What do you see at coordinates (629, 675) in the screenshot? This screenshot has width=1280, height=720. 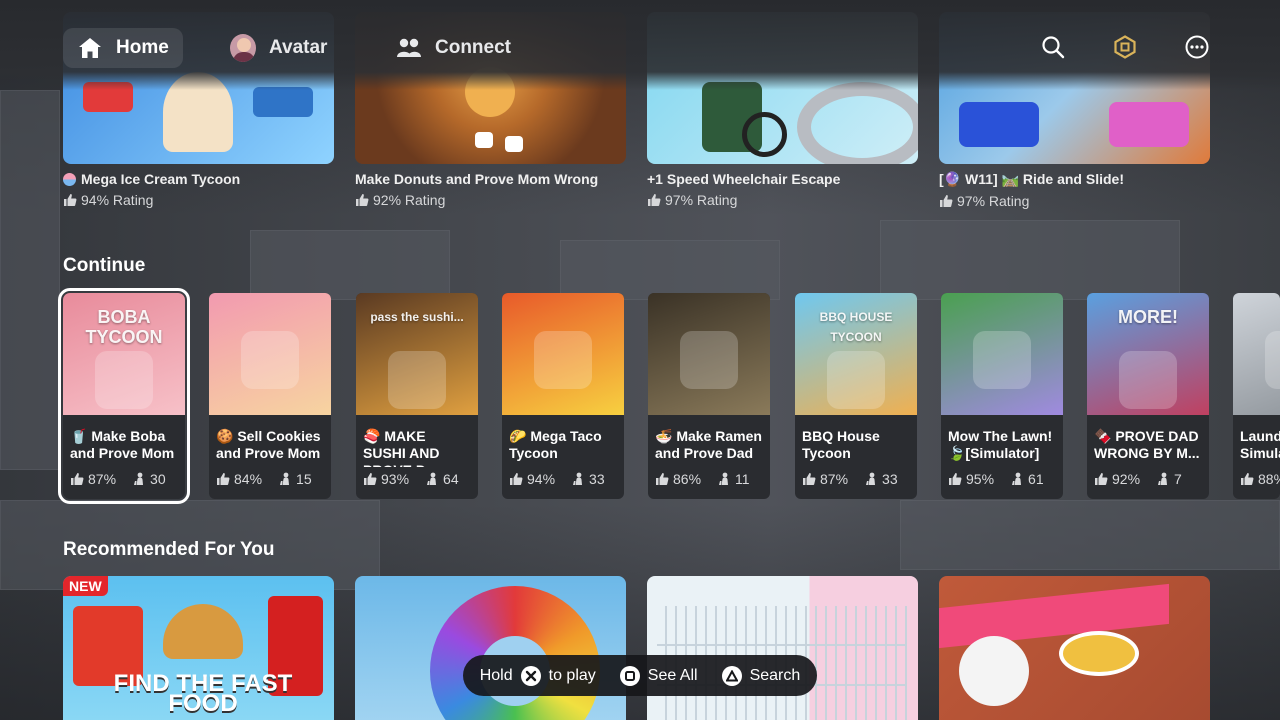 I see `view-button-icon` at bounding box center [629, 675].